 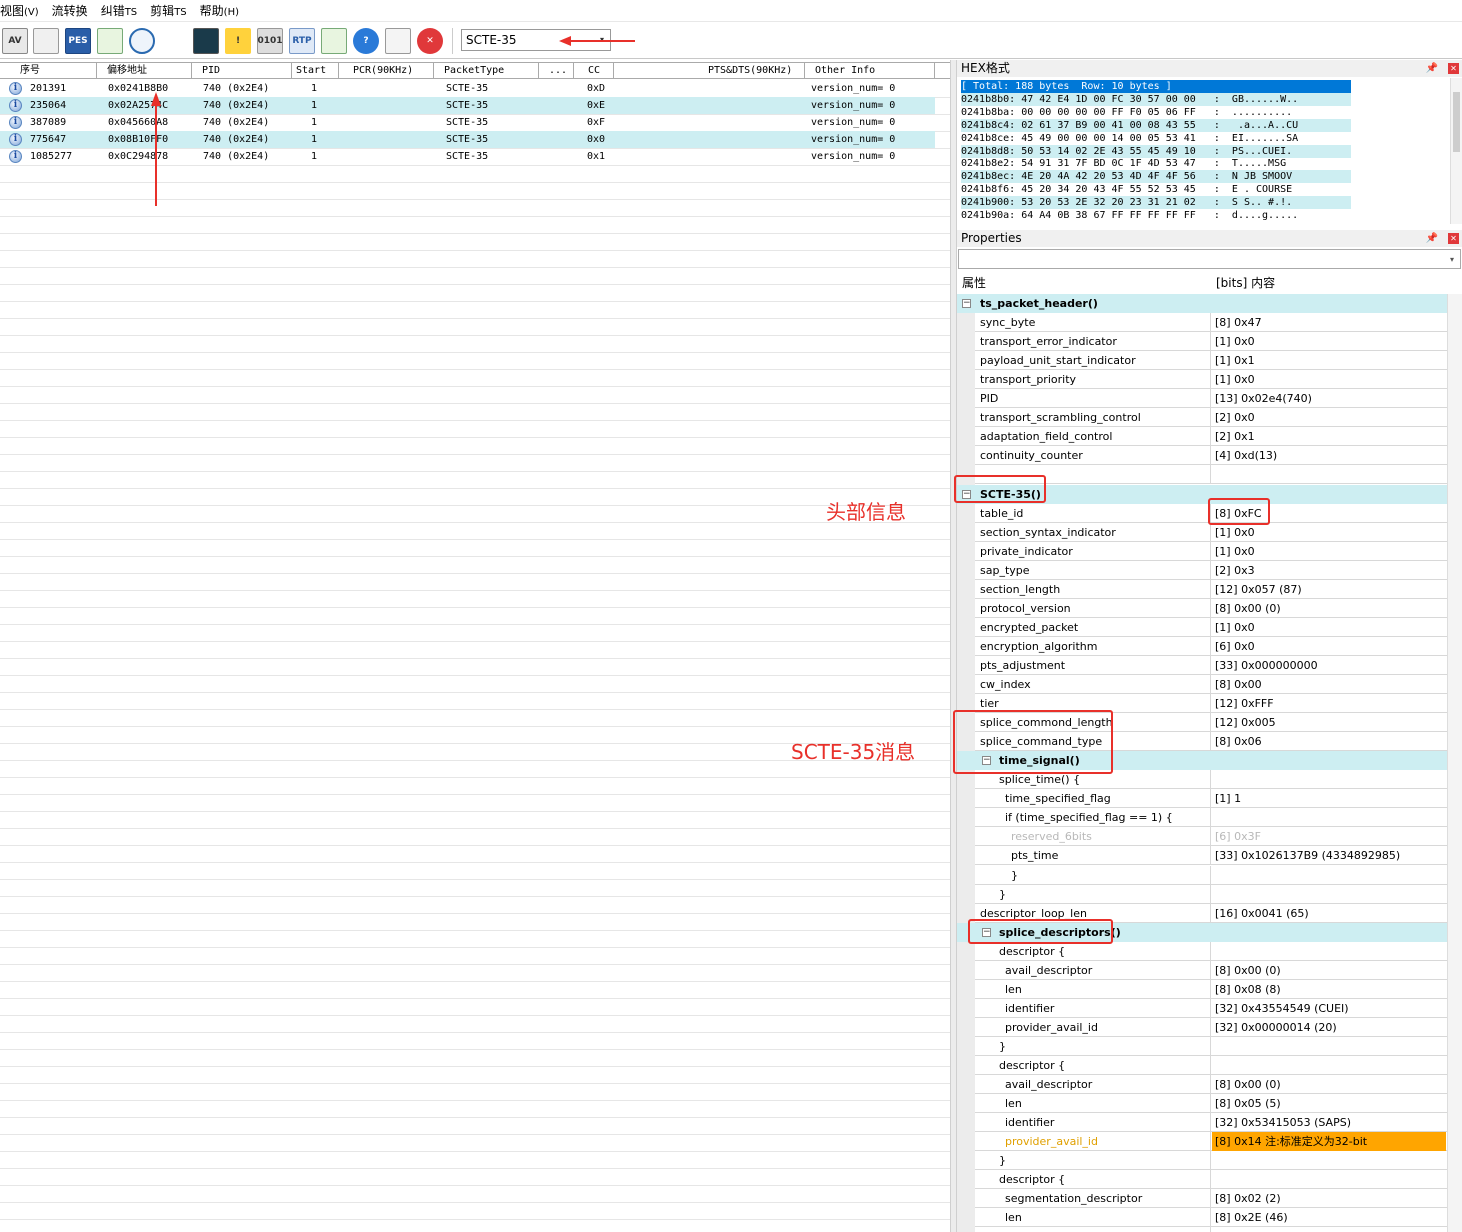 What do you see at coordinates (386, 71) in the screenshot?
I see `column-header: PCR(90KHz)` at bounding box center [386, 71].